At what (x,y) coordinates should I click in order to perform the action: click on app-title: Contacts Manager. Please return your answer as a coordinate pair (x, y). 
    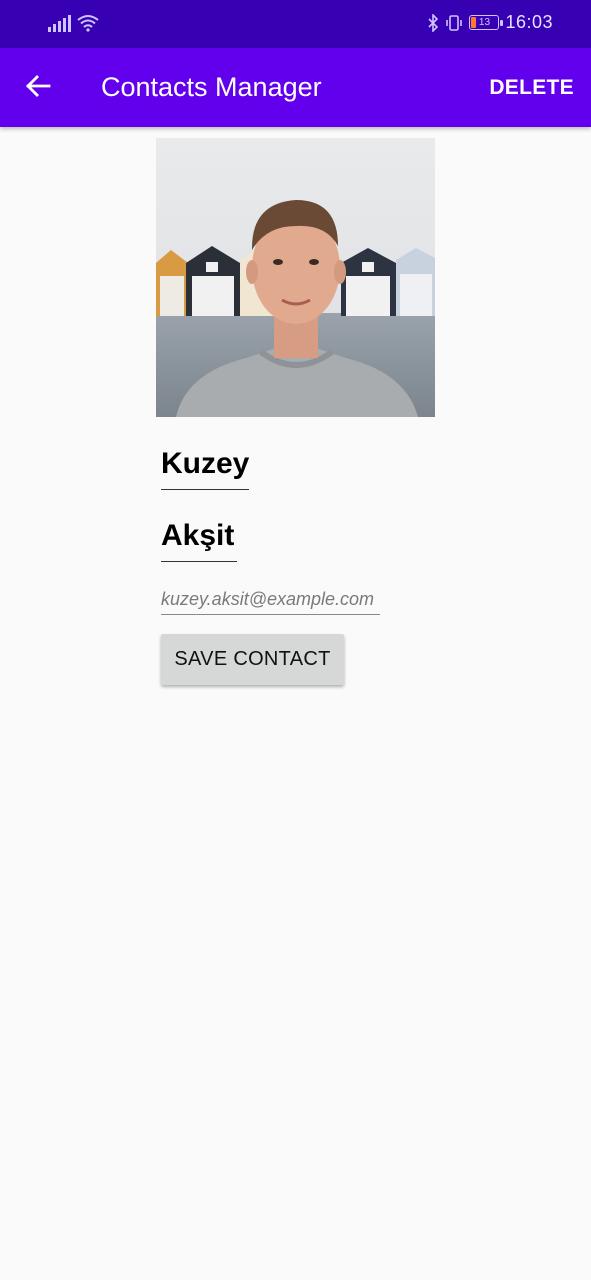
    Looking at the image, I should click on (211, 87).